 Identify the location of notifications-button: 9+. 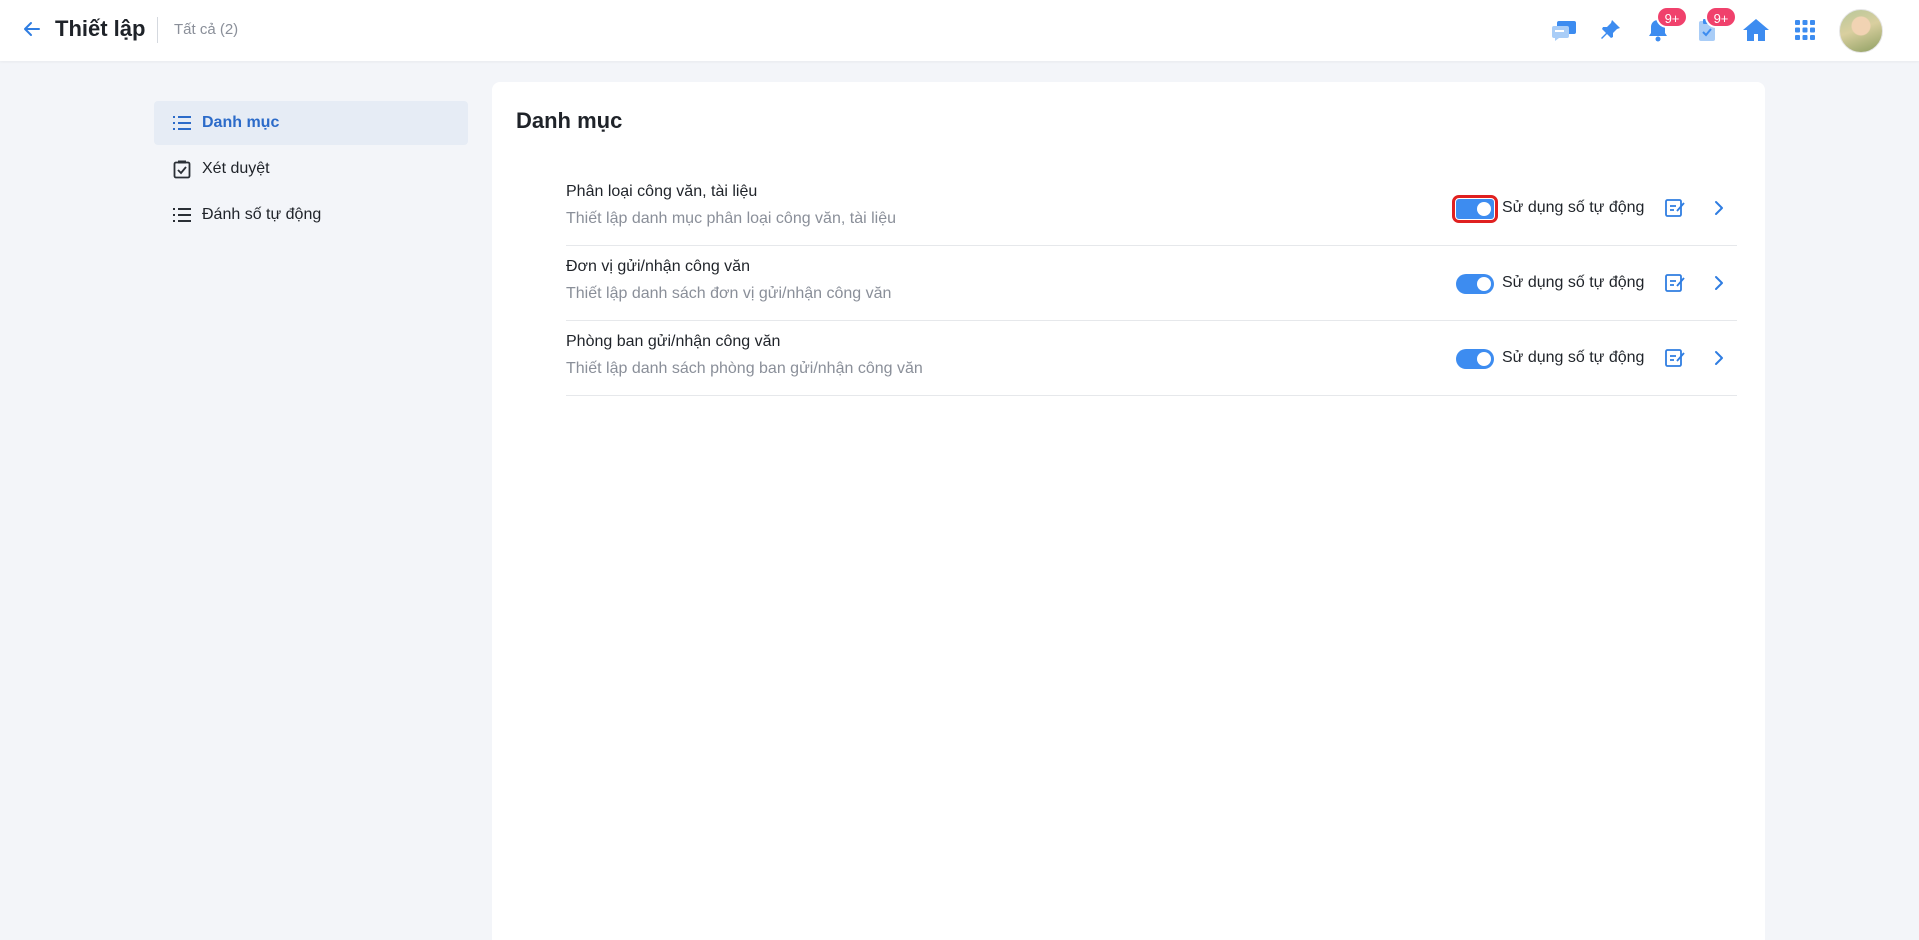
(1665, 26).